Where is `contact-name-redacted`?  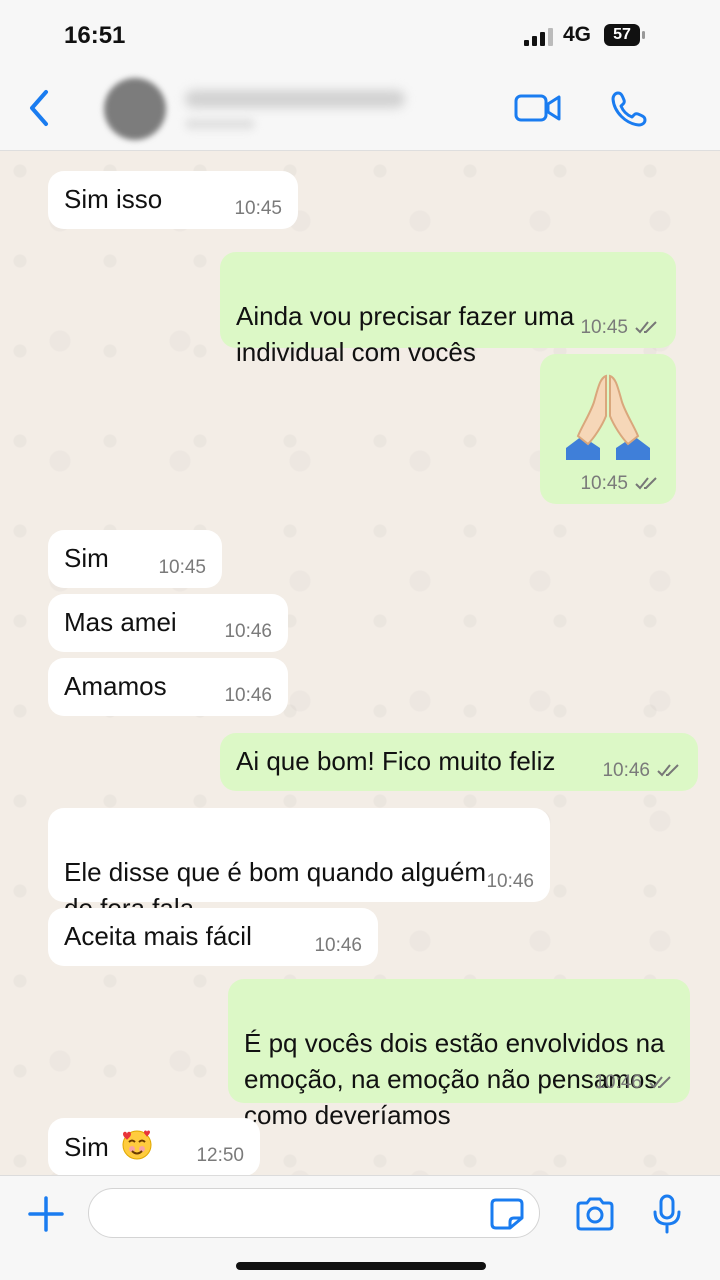
contact-name-redacted is located at coordinates (295, 99).